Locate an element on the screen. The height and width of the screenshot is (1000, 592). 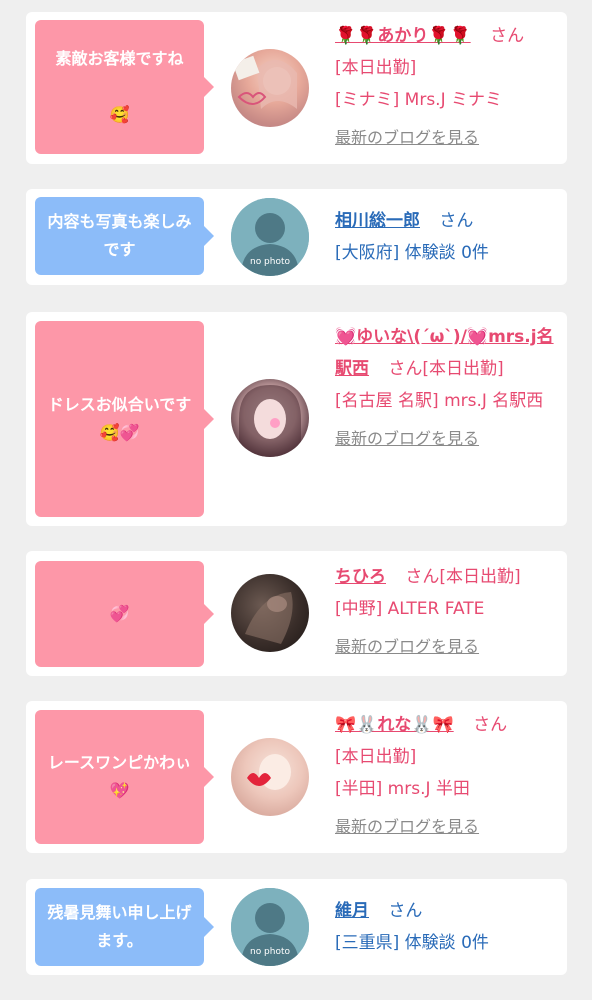
message-emoji: 🥰💞 is located at coordinates (119, 432).